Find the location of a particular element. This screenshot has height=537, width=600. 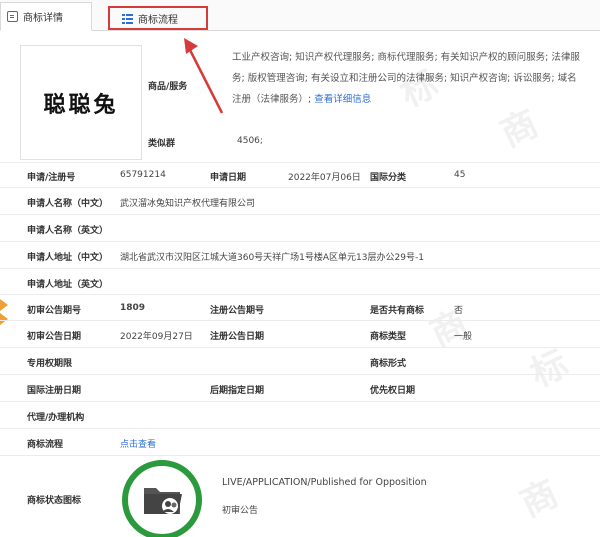

intl-class-label: 国际分类 is located at coordinates (388, 178).